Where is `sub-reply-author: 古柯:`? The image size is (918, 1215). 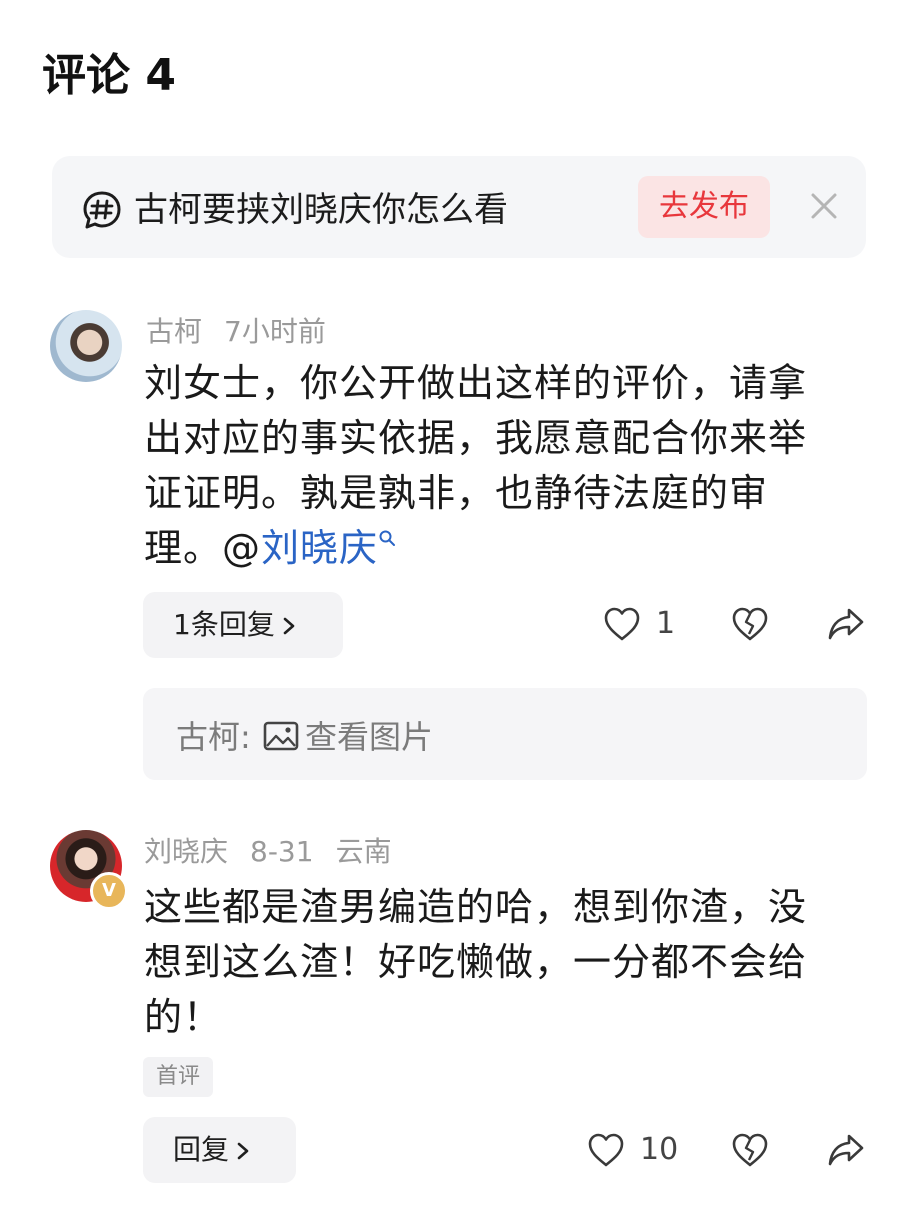
sub-reply-author: 古柯: is located at coordinates (213, 737).